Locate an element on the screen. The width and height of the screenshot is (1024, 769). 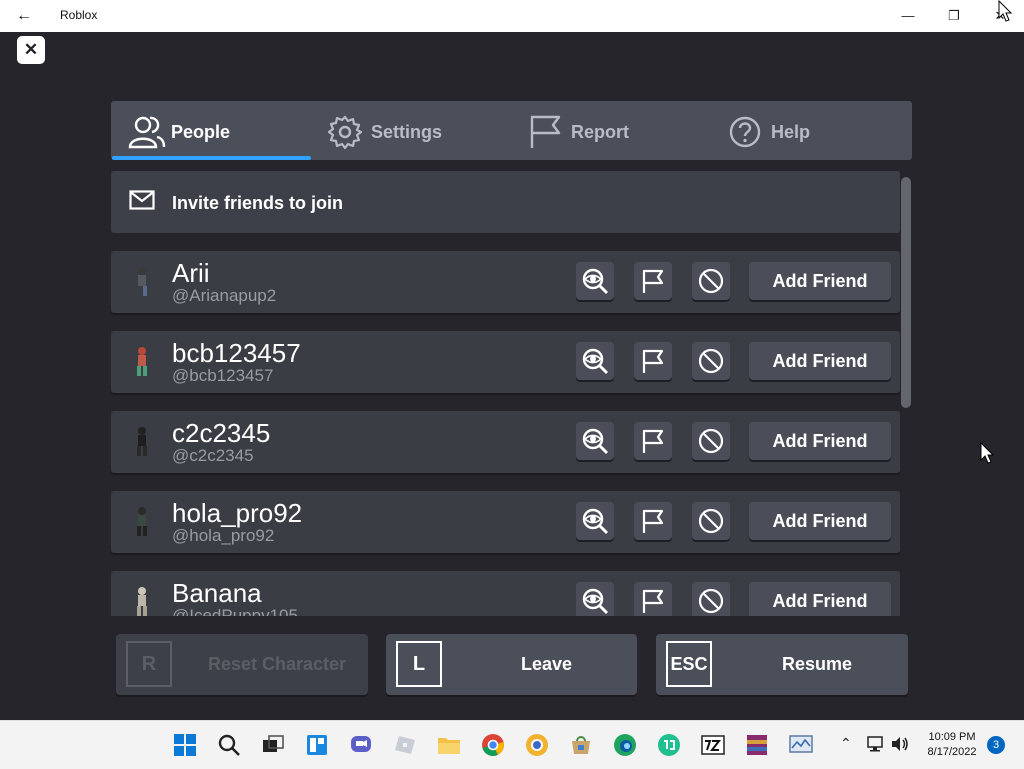
tab-people: People is located at coordinates (211, 130).